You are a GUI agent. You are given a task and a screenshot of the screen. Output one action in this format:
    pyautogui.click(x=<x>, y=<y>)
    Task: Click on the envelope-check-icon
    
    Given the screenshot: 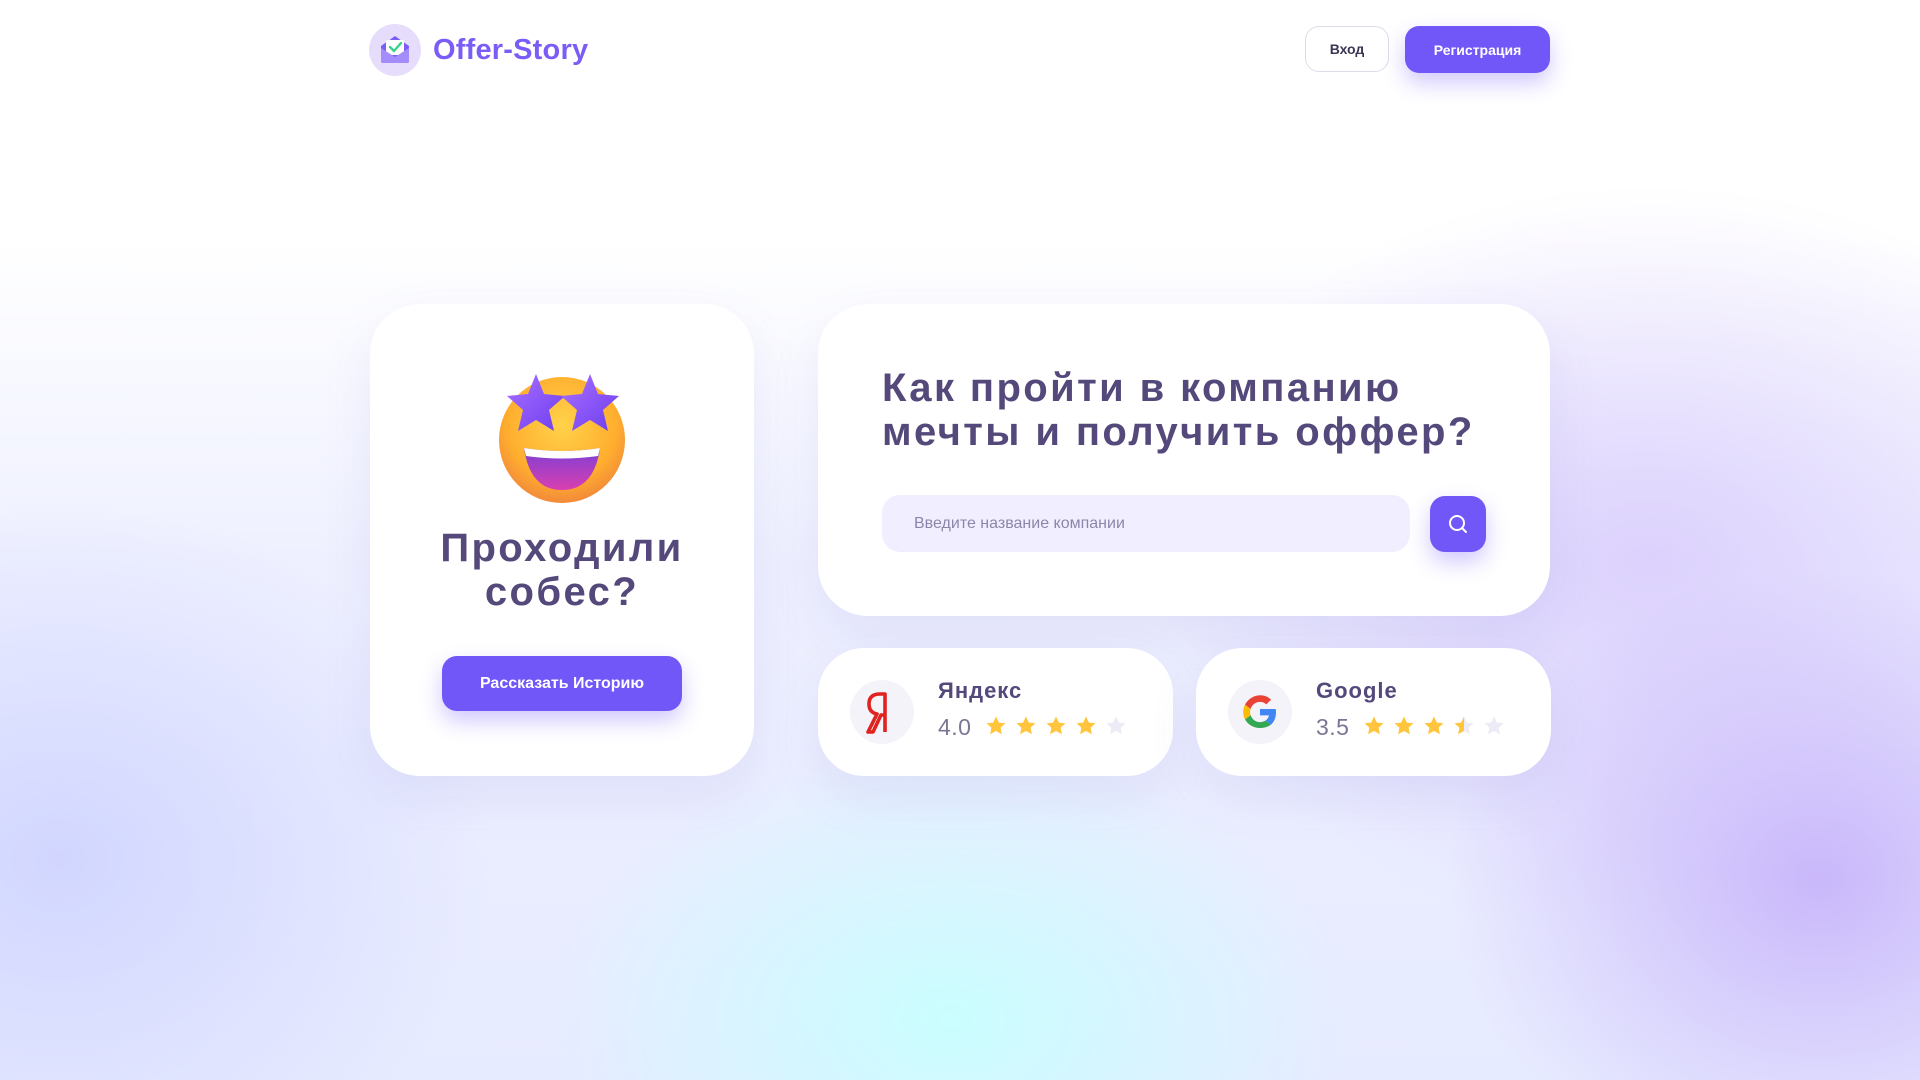 What is the action you would take?
    pyautogui.click(x=395, y=50)
    